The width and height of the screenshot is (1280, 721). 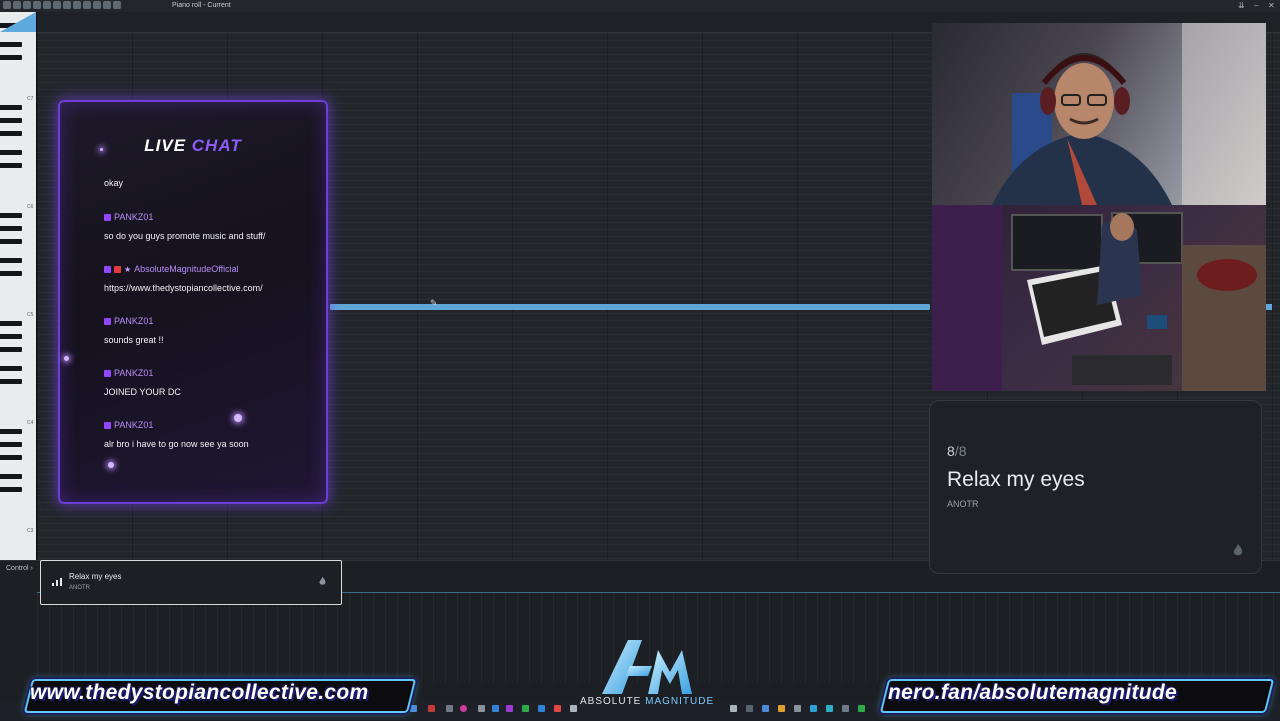 What do you see at coordinates (79, 588) in the screenshot?
I see `mini-player-artist: ANOTR` at bounding box center [79, 588].